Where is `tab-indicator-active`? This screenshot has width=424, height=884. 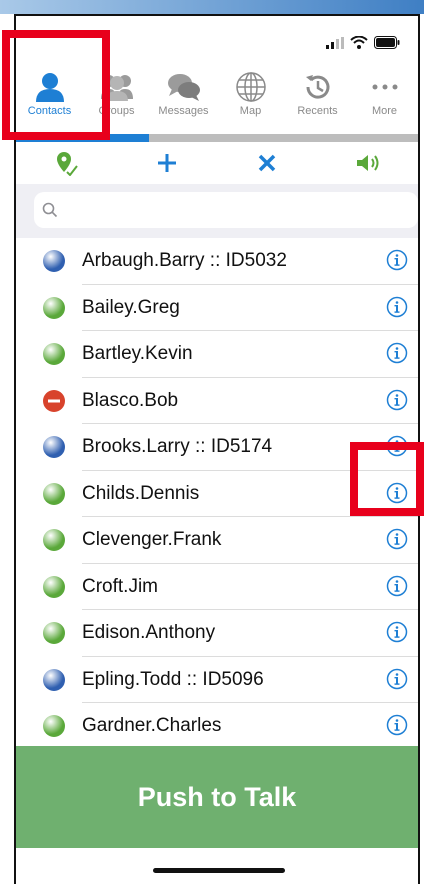
tab-indicator-active is located at coordinates (82, 138).